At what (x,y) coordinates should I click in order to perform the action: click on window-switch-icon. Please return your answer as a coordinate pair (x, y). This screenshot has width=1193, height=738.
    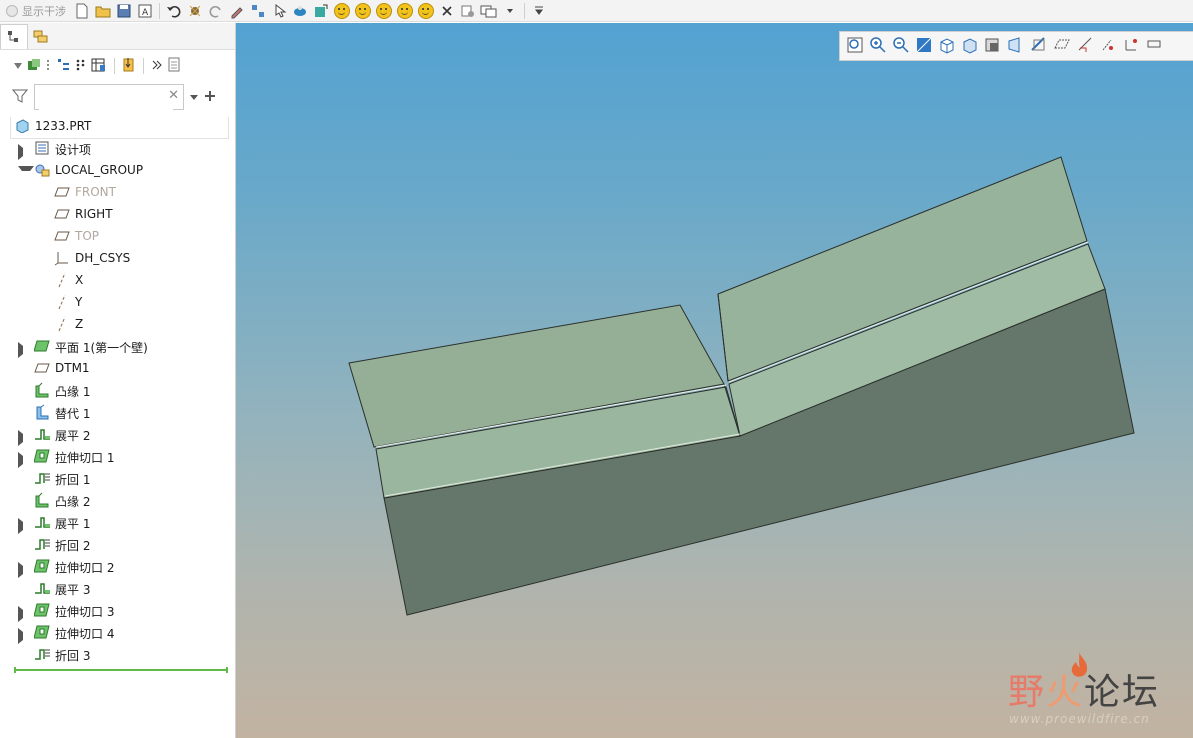
    Looking at the image, I should click on (489, 11).